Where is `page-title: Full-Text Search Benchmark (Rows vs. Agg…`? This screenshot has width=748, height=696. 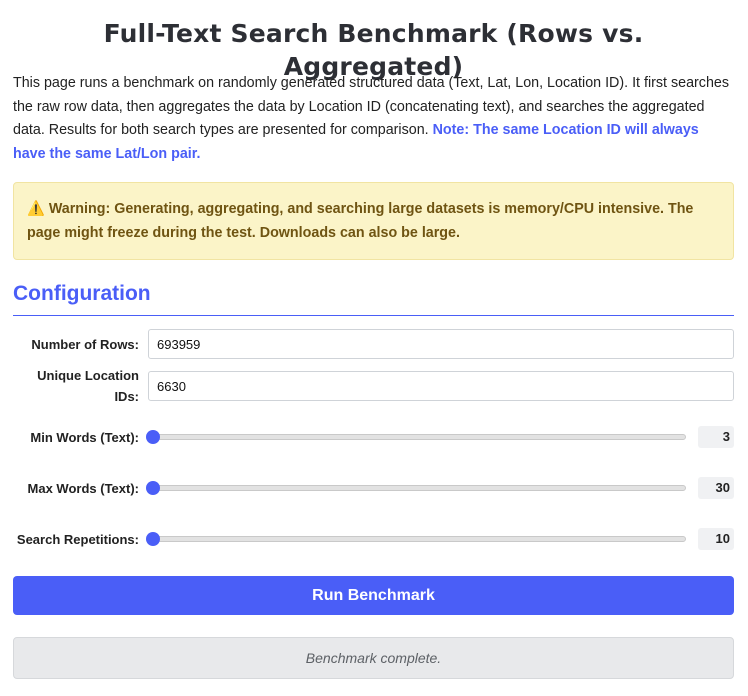 page-title: Full-Text Search Benchmark (Rows vs. Agg… is located at coordinates (373, 50).